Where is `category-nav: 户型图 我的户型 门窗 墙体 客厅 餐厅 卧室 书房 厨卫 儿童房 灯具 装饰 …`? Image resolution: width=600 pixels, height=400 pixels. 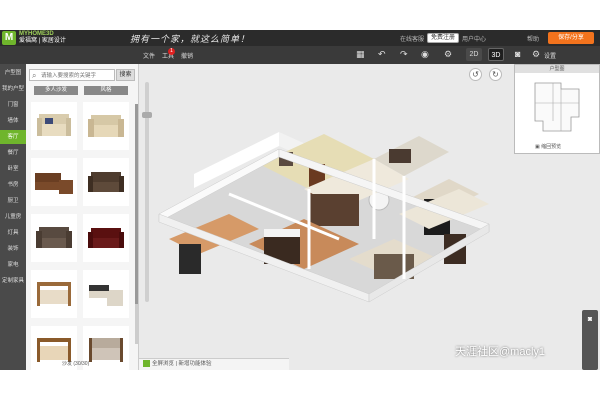
category-nav: 户型图 我的户型 门窗 墙体 客厅 餐厅 卧室 书房 厨卫 儿童房 灯具 装饰 … is located at coordinates (13, 217).